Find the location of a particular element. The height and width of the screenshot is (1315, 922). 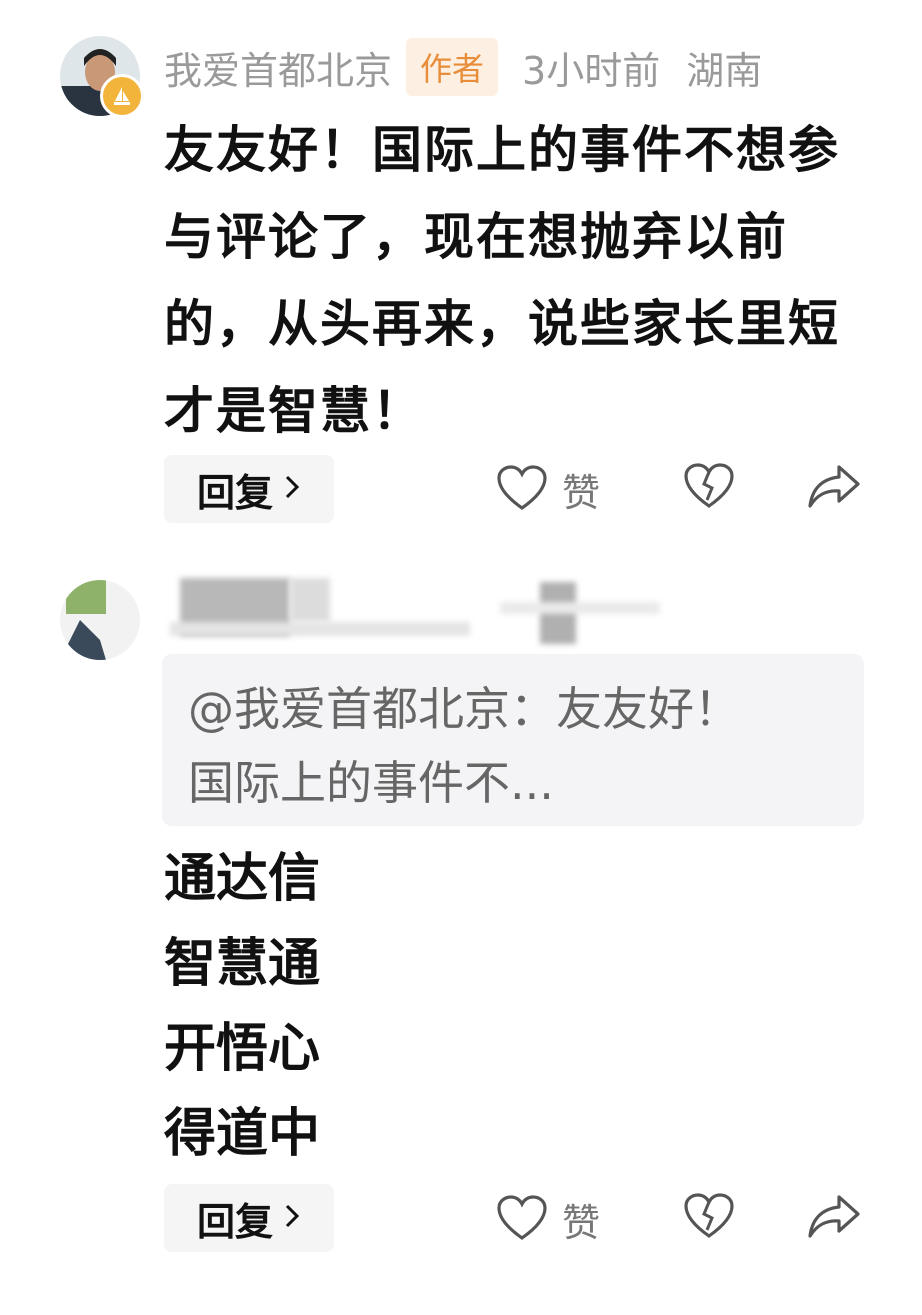

comment-header: 我爱首都北京 作者 3小时前 湖南 is located at coordinates (463, 67).